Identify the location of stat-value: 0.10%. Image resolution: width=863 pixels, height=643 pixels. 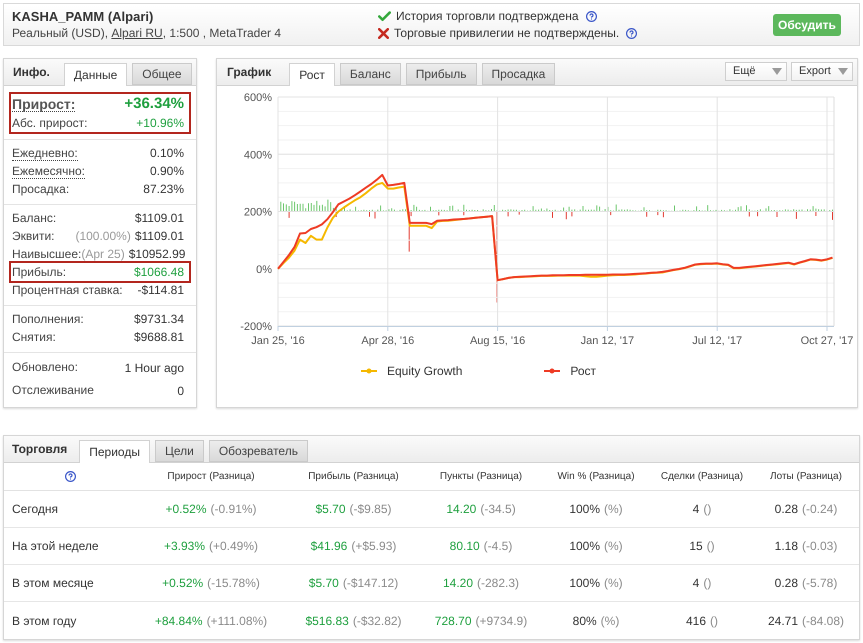
(167, 153).